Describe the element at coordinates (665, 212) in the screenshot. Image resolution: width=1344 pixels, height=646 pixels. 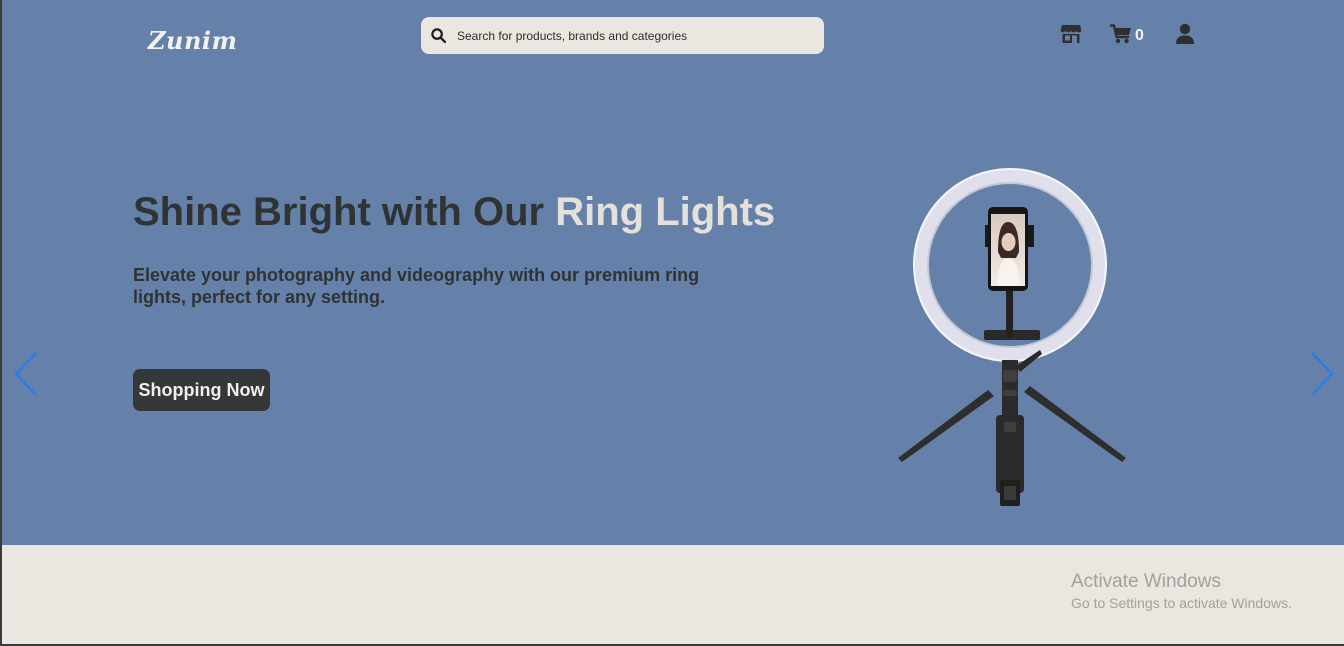
I see `headline-highlight-text: Ring Lights` at that location.